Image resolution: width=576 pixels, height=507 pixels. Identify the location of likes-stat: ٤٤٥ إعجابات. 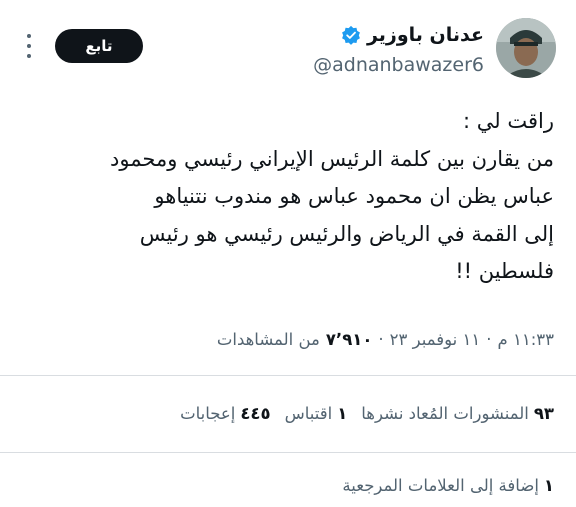
(225, 413).